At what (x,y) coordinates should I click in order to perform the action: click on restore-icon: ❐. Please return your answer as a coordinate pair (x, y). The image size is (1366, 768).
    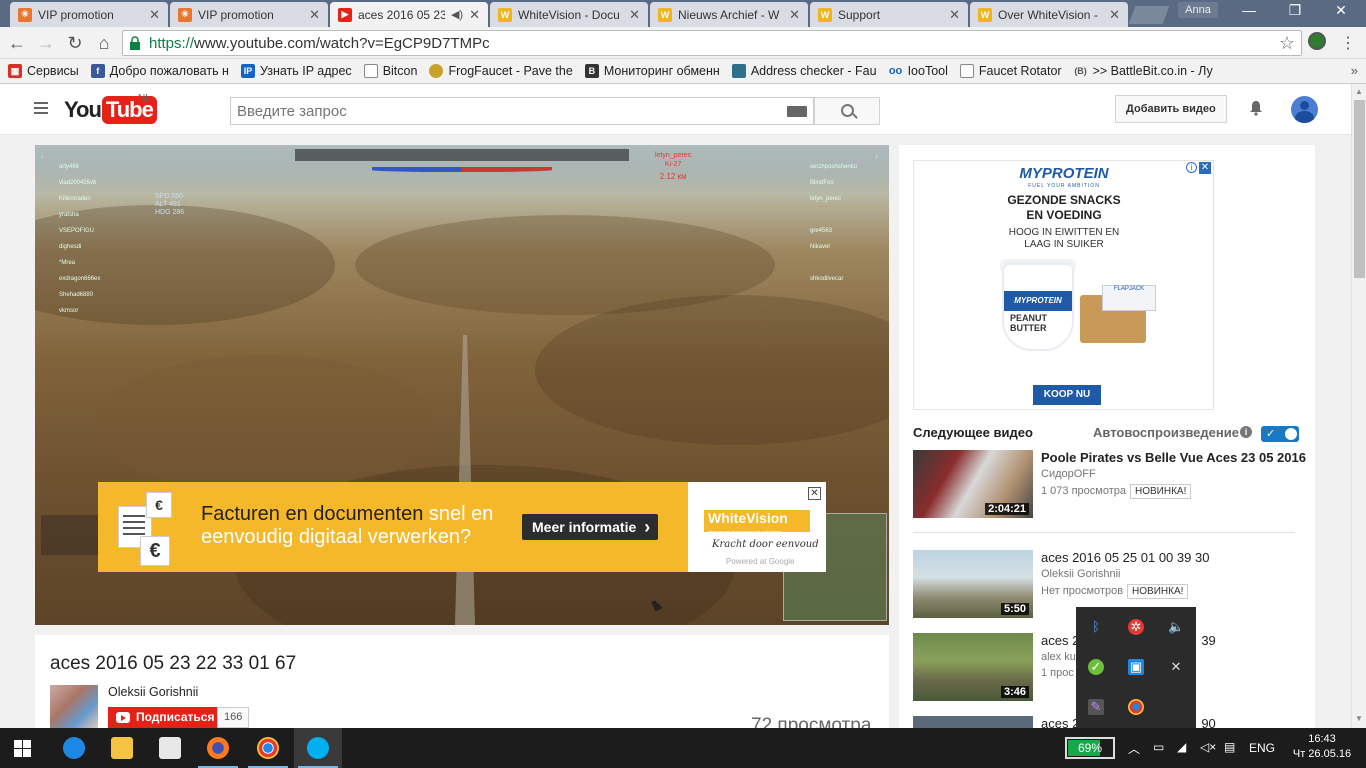
    Looking at the image, I should click on (1295, 10).